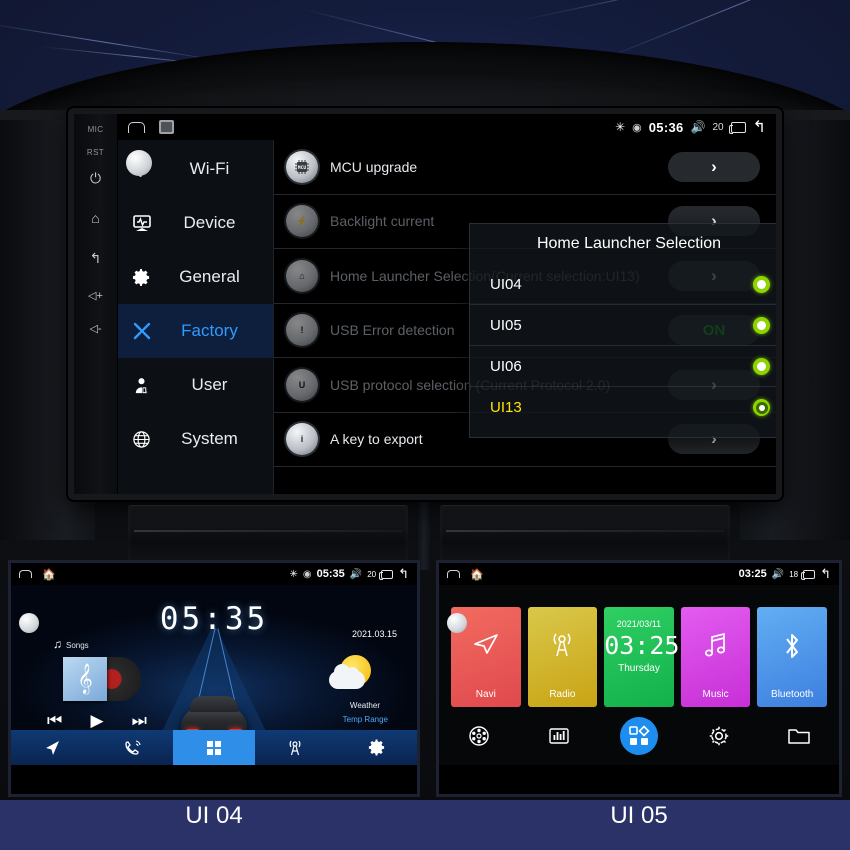  Describe the element at coordinates (295, 747) in the screenshot. I see `dock-item-radio` at that location.